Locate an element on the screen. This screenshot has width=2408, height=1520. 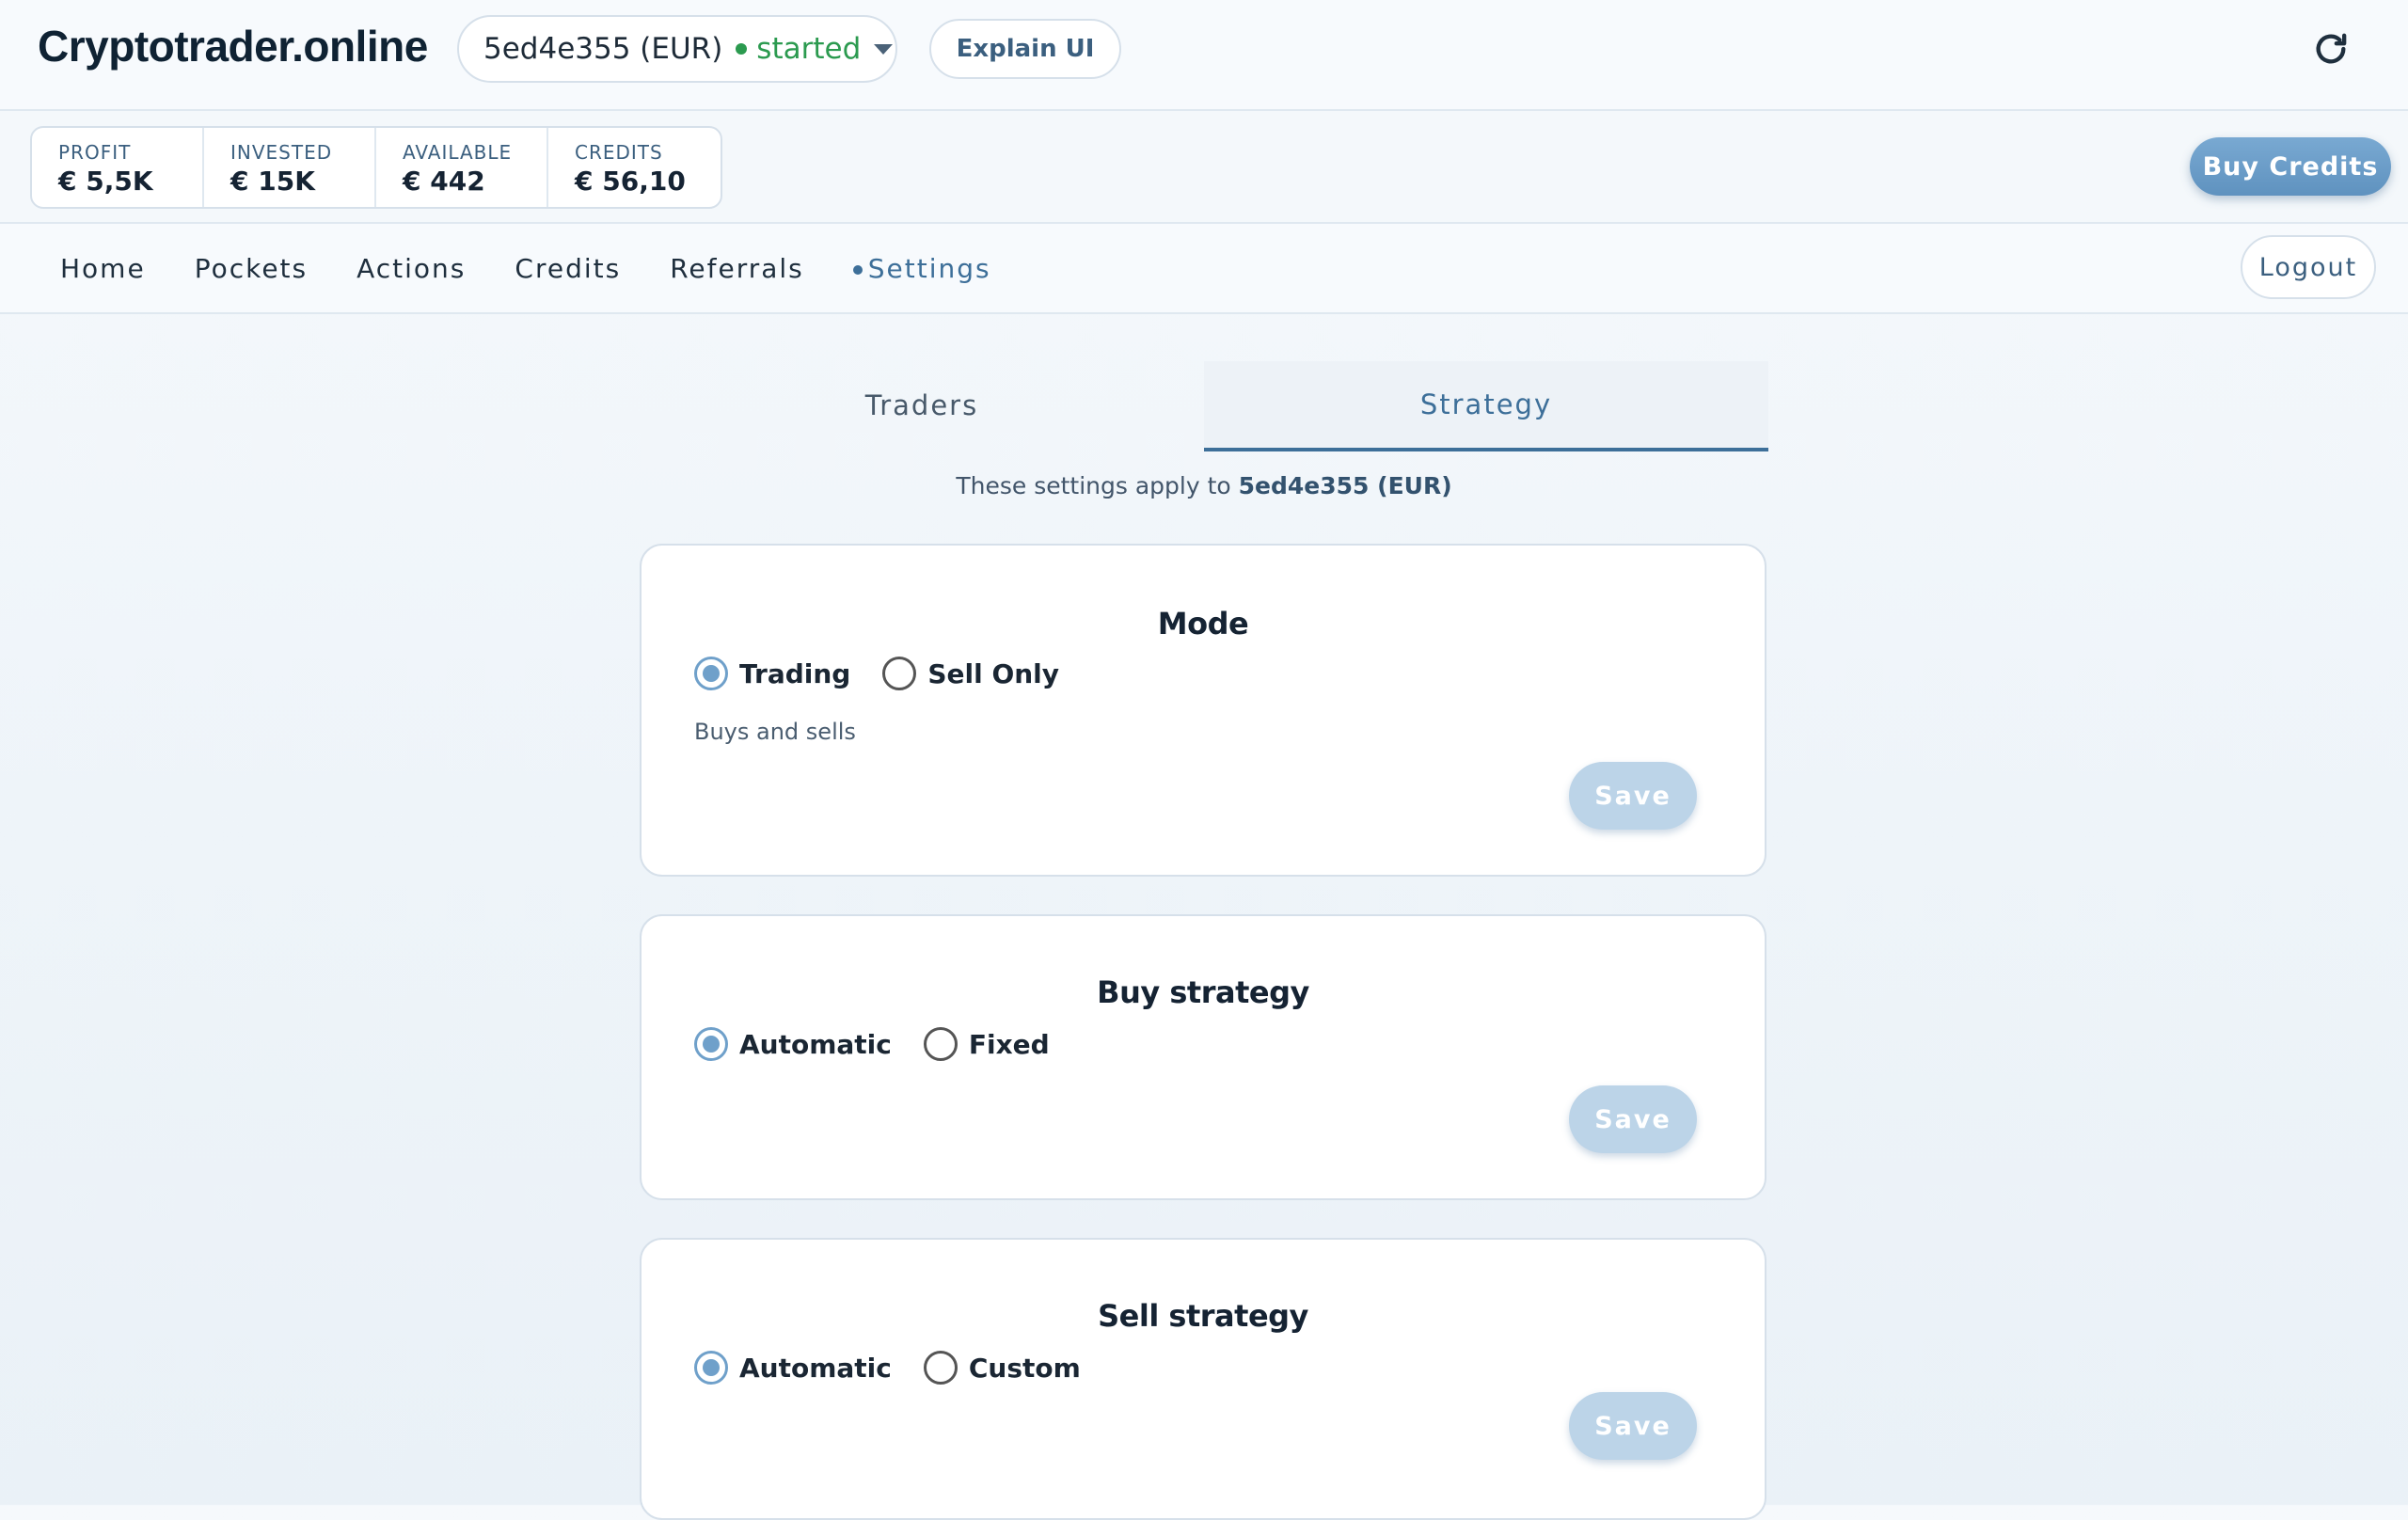
buy-strategy-card: Buy strategy Automatic Fixed Save is located at coordinates (1203, 1057).